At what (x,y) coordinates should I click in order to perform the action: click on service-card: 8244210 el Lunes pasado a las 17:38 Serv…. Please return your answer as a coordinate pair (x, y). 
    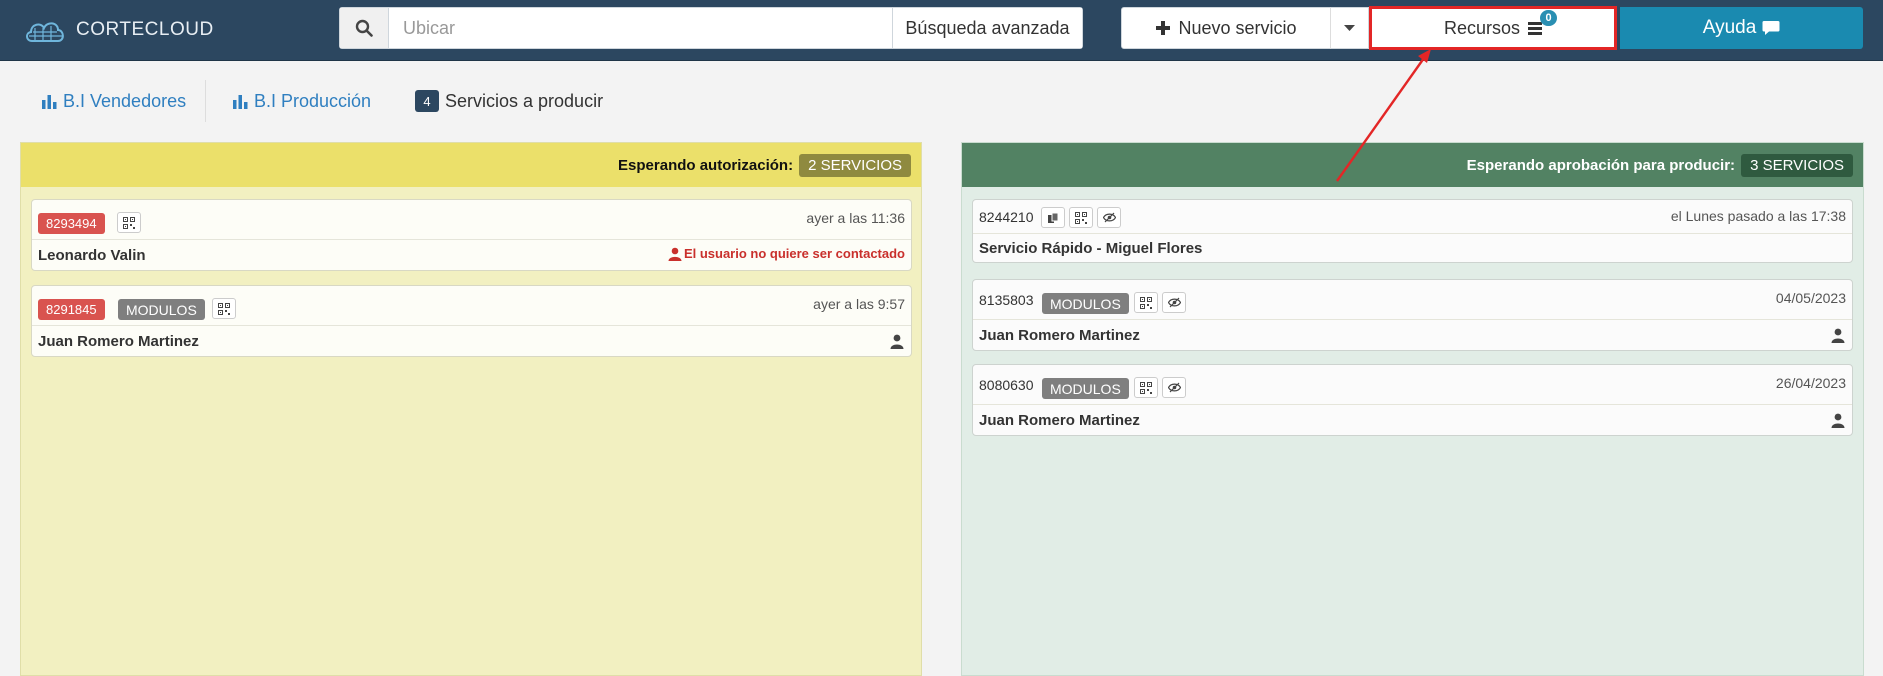
    Looking at the image, I should click on (1412, 231).